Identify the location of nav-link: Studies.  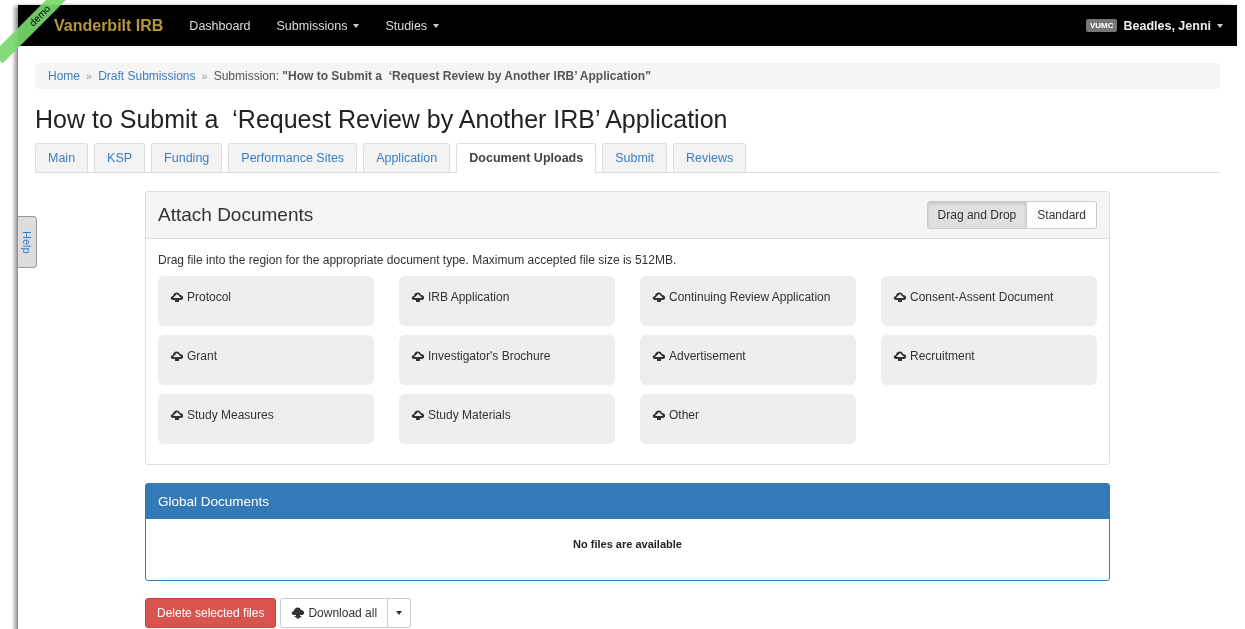
(412, 25).